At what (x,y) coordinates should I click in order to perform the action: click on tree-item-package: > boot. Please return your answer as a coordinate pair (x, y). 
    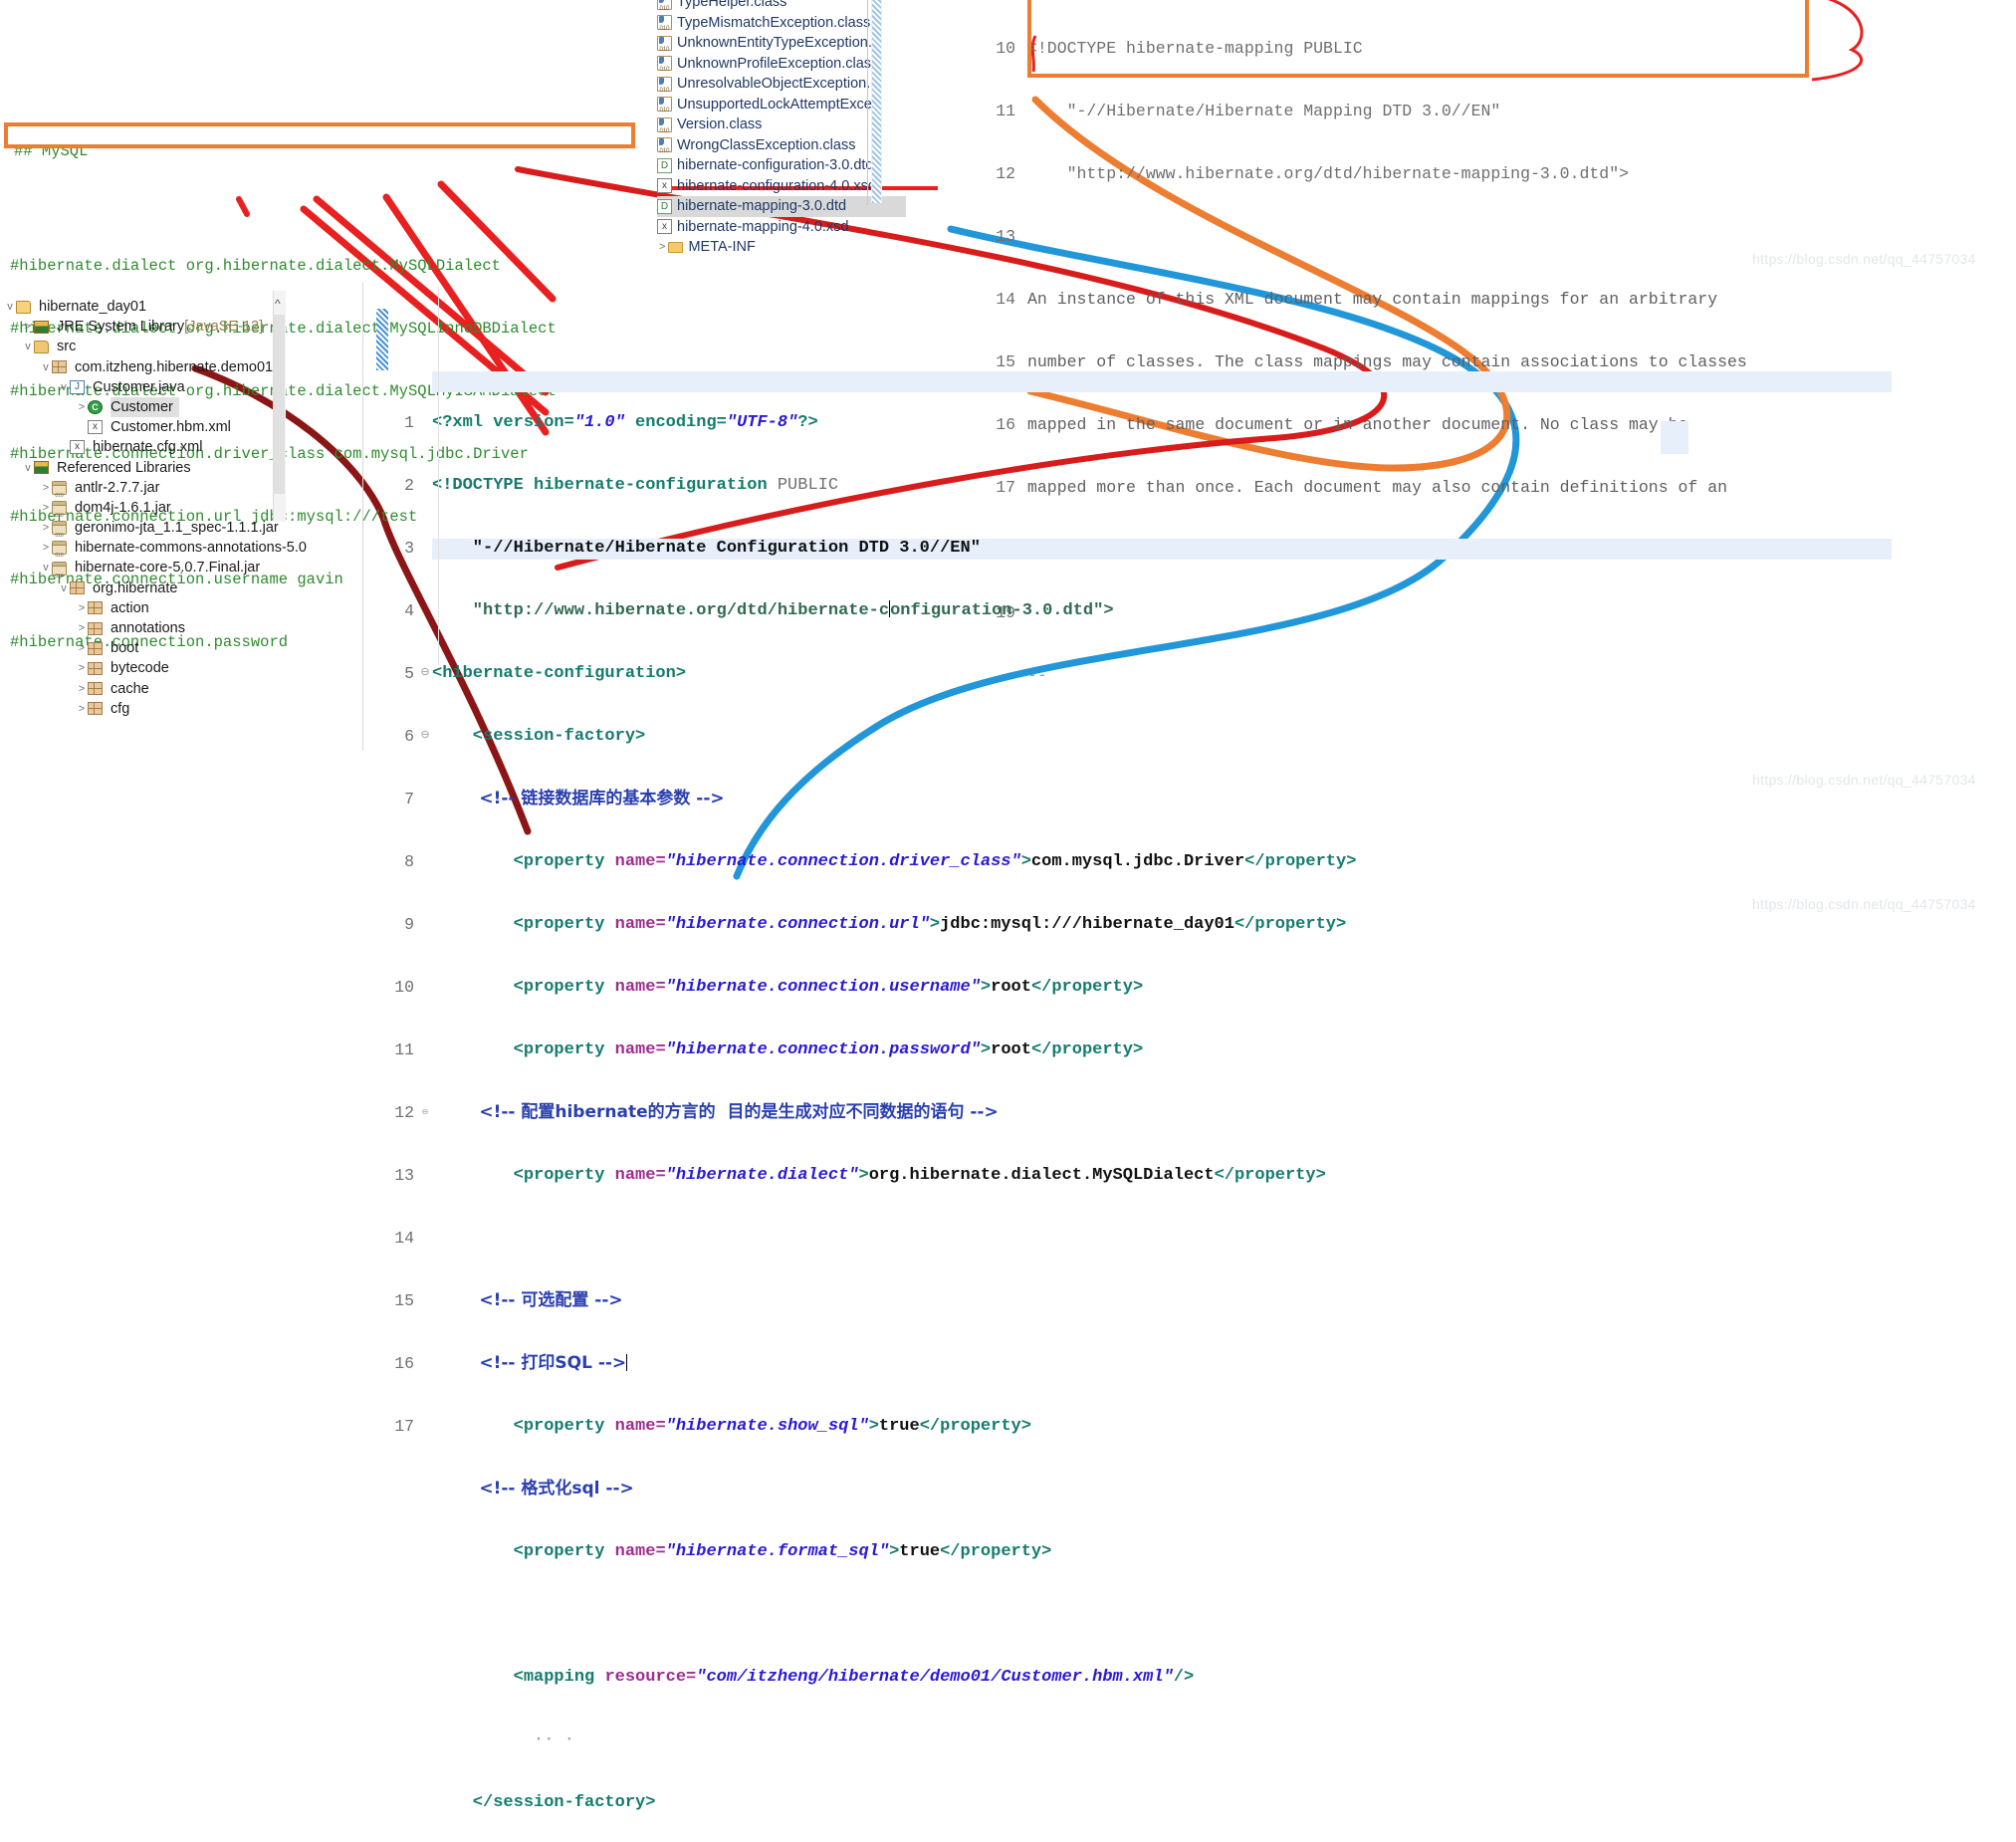
    Looking at the image, I should click on (184, 648).